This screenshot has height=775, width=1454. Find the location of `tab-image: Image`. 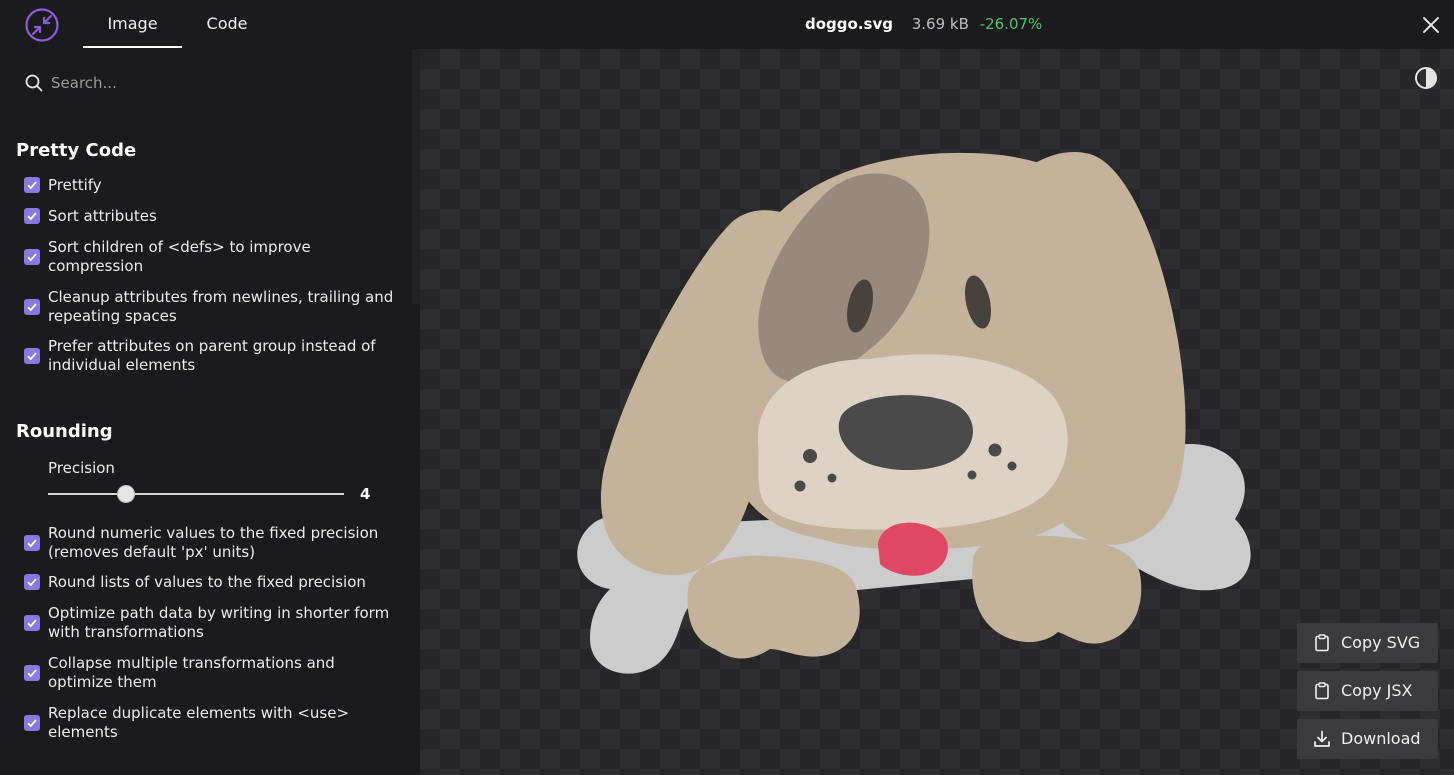

tab-image: Image is located at coordinates (132, 24).